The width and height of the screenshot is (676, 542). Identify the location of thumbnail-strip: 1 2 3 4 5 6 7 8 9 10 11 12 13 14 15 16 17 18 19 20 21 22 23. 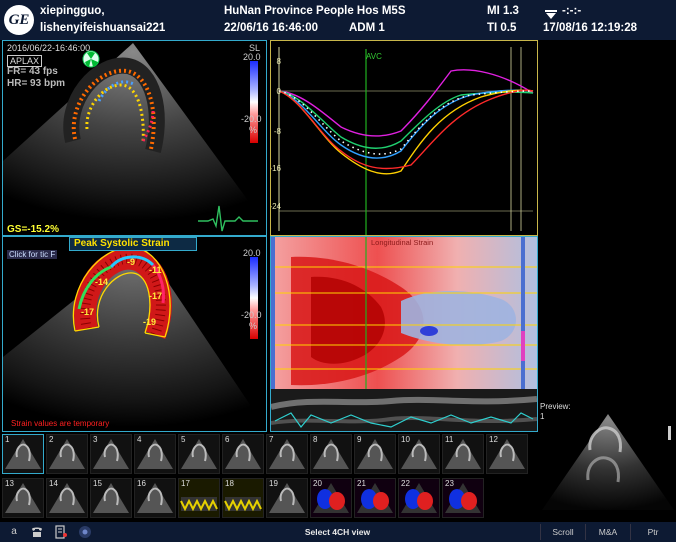
(269, 477).